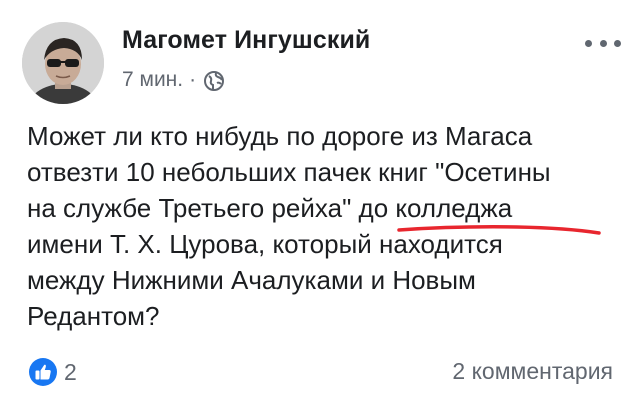  What do you see at coordinates (251, 280) in the screenshot?
I see `post-text-line: между Нижними Ачалуками и Новым` at bounding box center [251, 280].